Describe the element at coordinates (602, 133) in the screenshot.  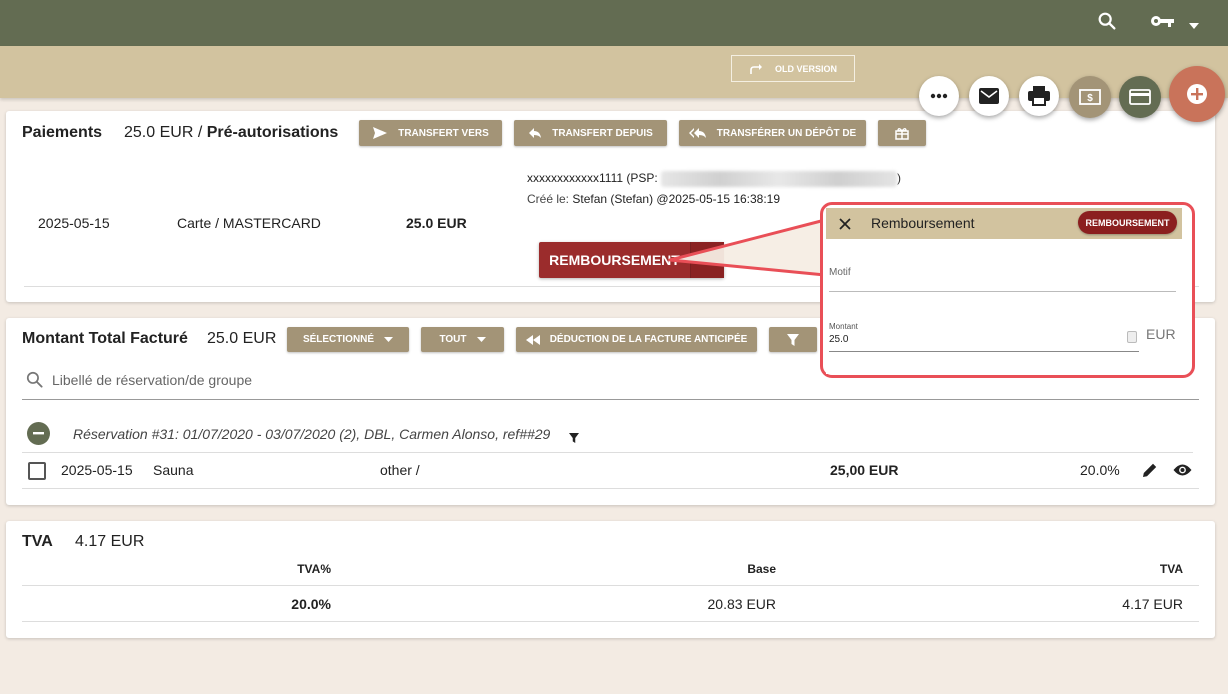
I see `transfer-from-label: TRANSFERT DEPUIS` at that location.